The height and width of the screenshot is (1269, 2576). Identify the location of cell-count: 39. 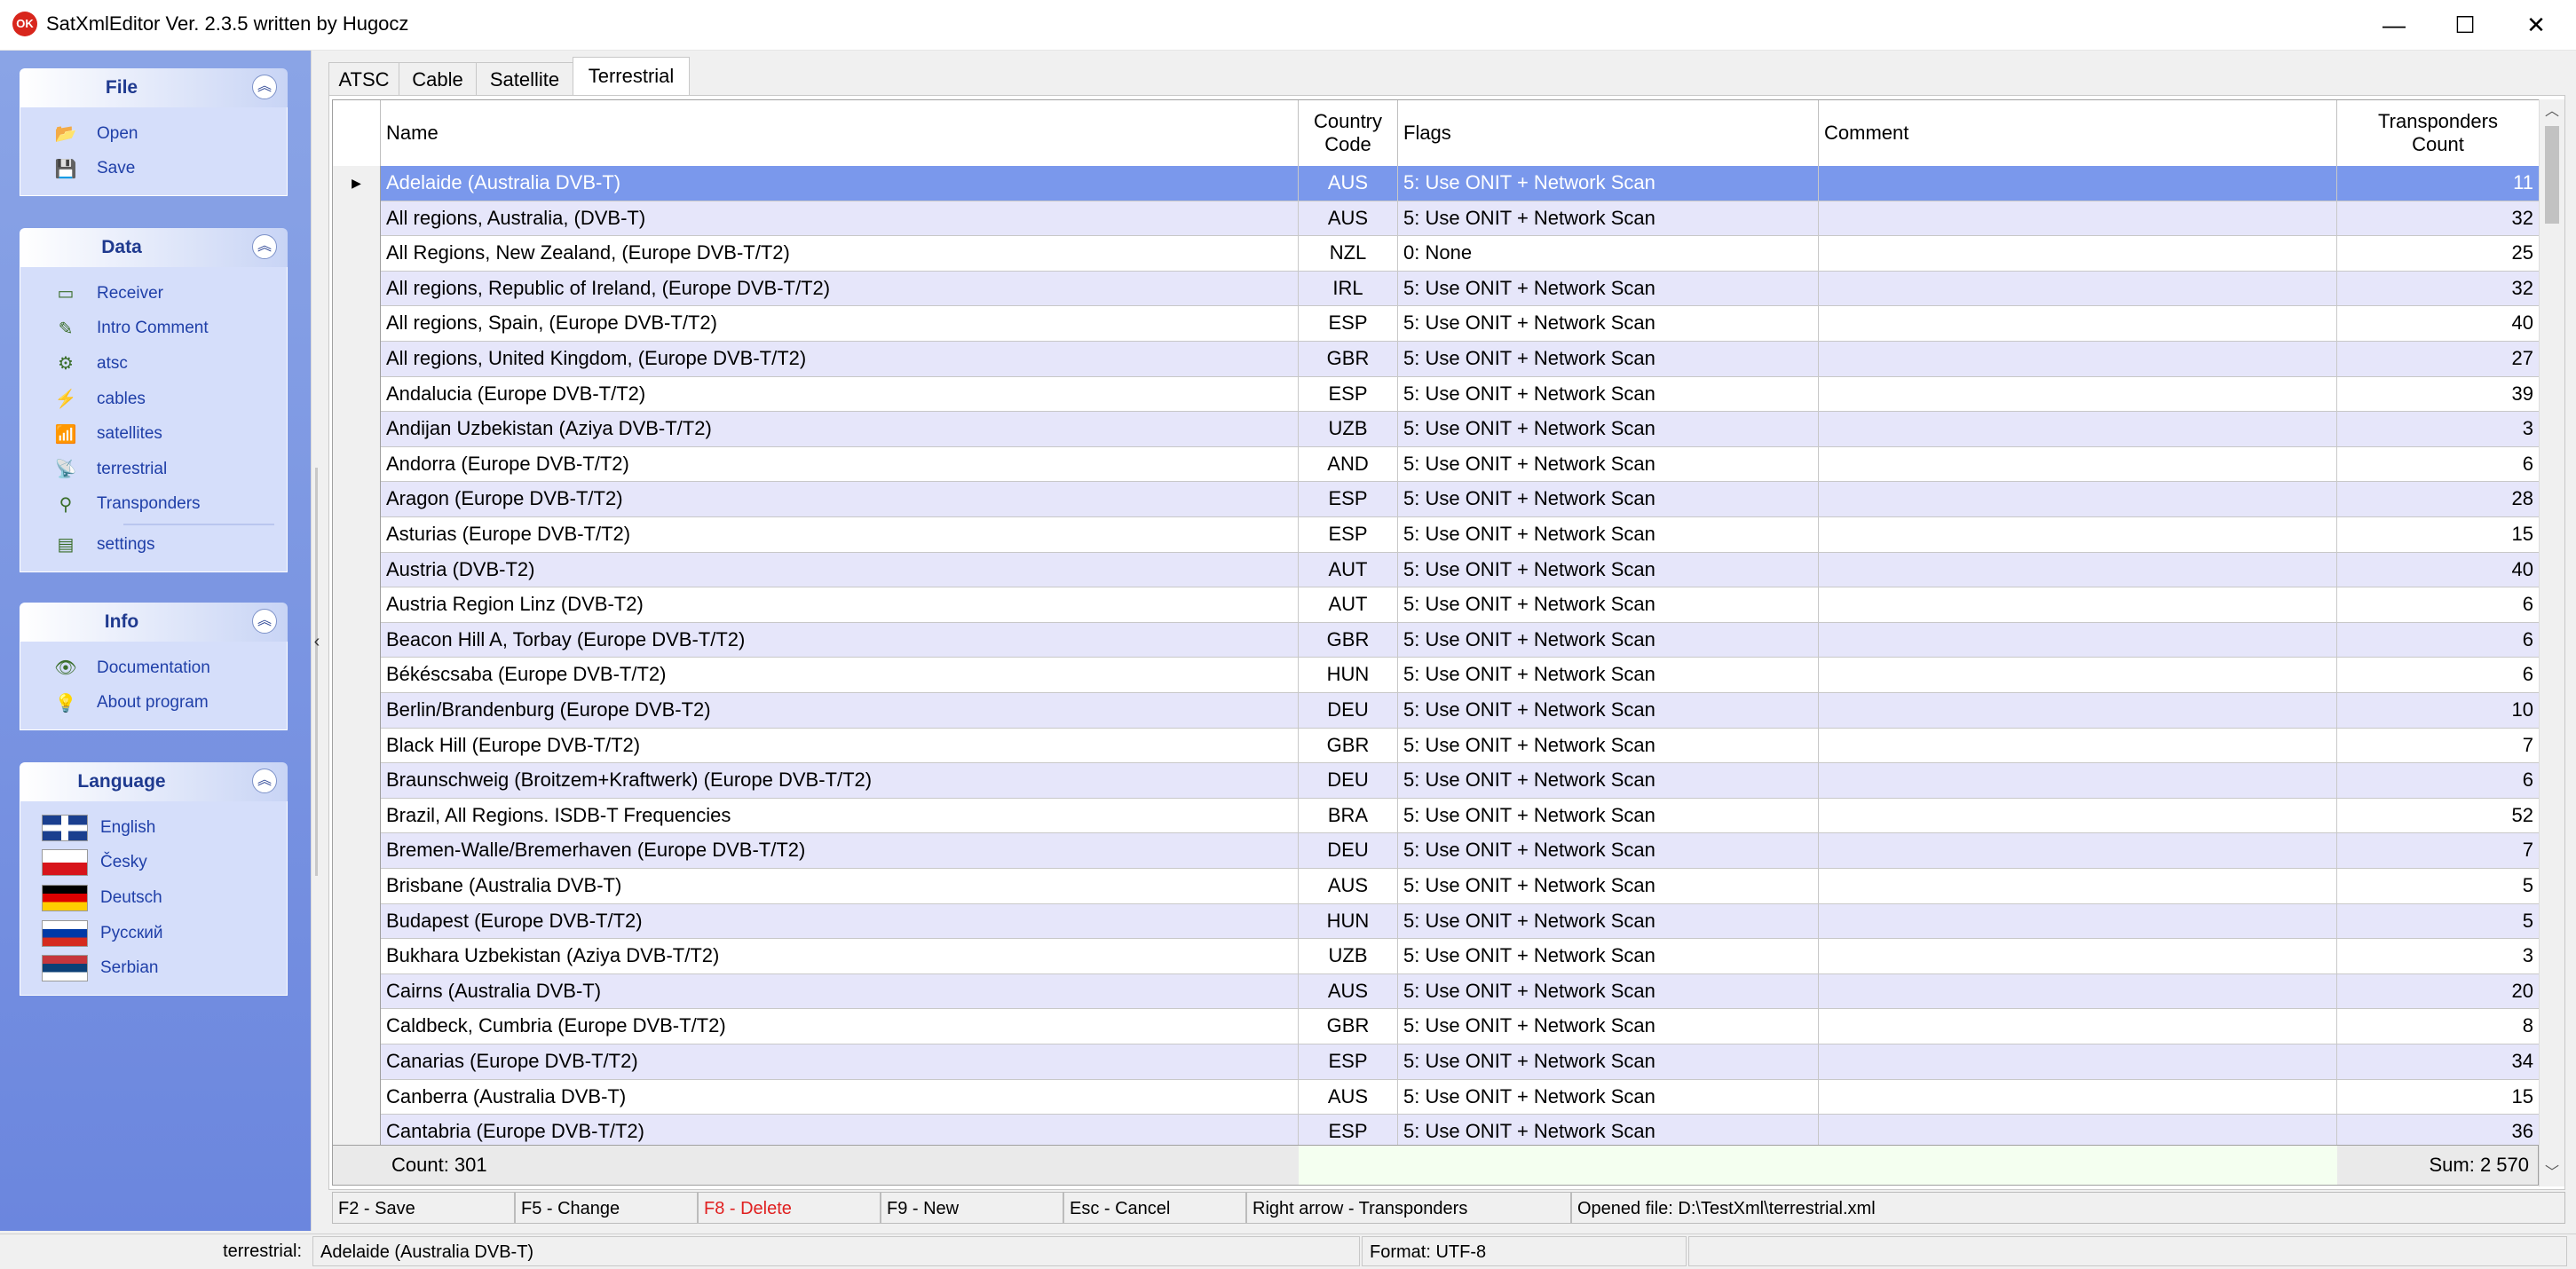
(2438, 395).